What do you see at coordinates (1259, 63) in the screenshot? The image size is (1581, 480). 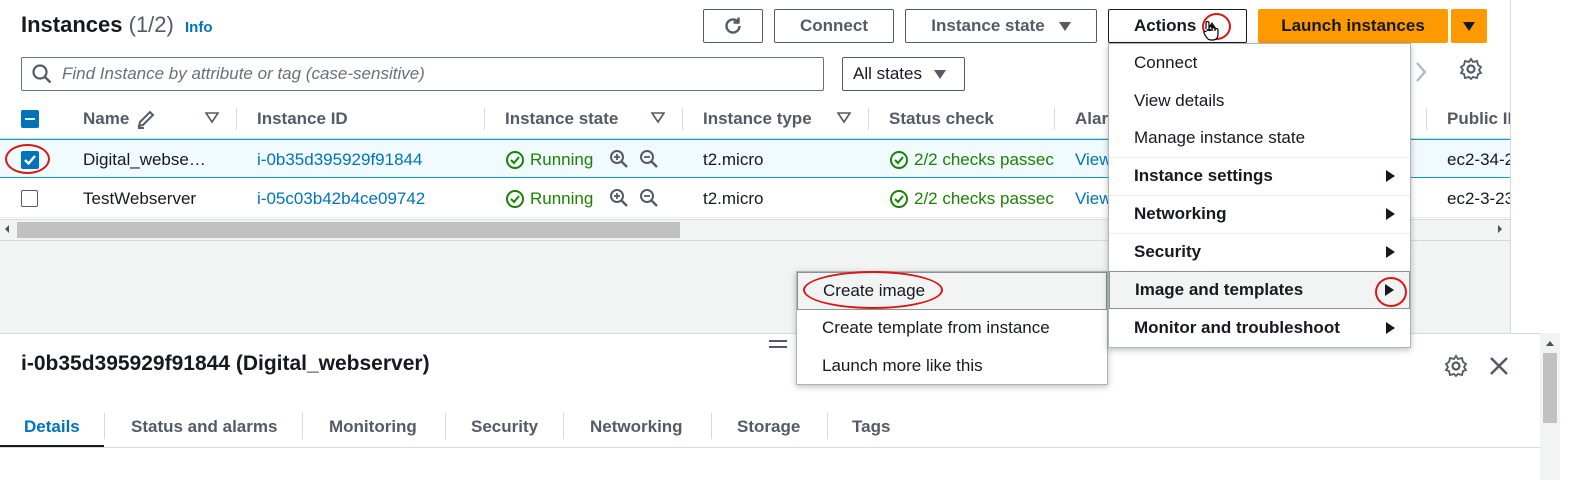 I see `menu-item-connect: Connect` at bounding box center [1259, 63].